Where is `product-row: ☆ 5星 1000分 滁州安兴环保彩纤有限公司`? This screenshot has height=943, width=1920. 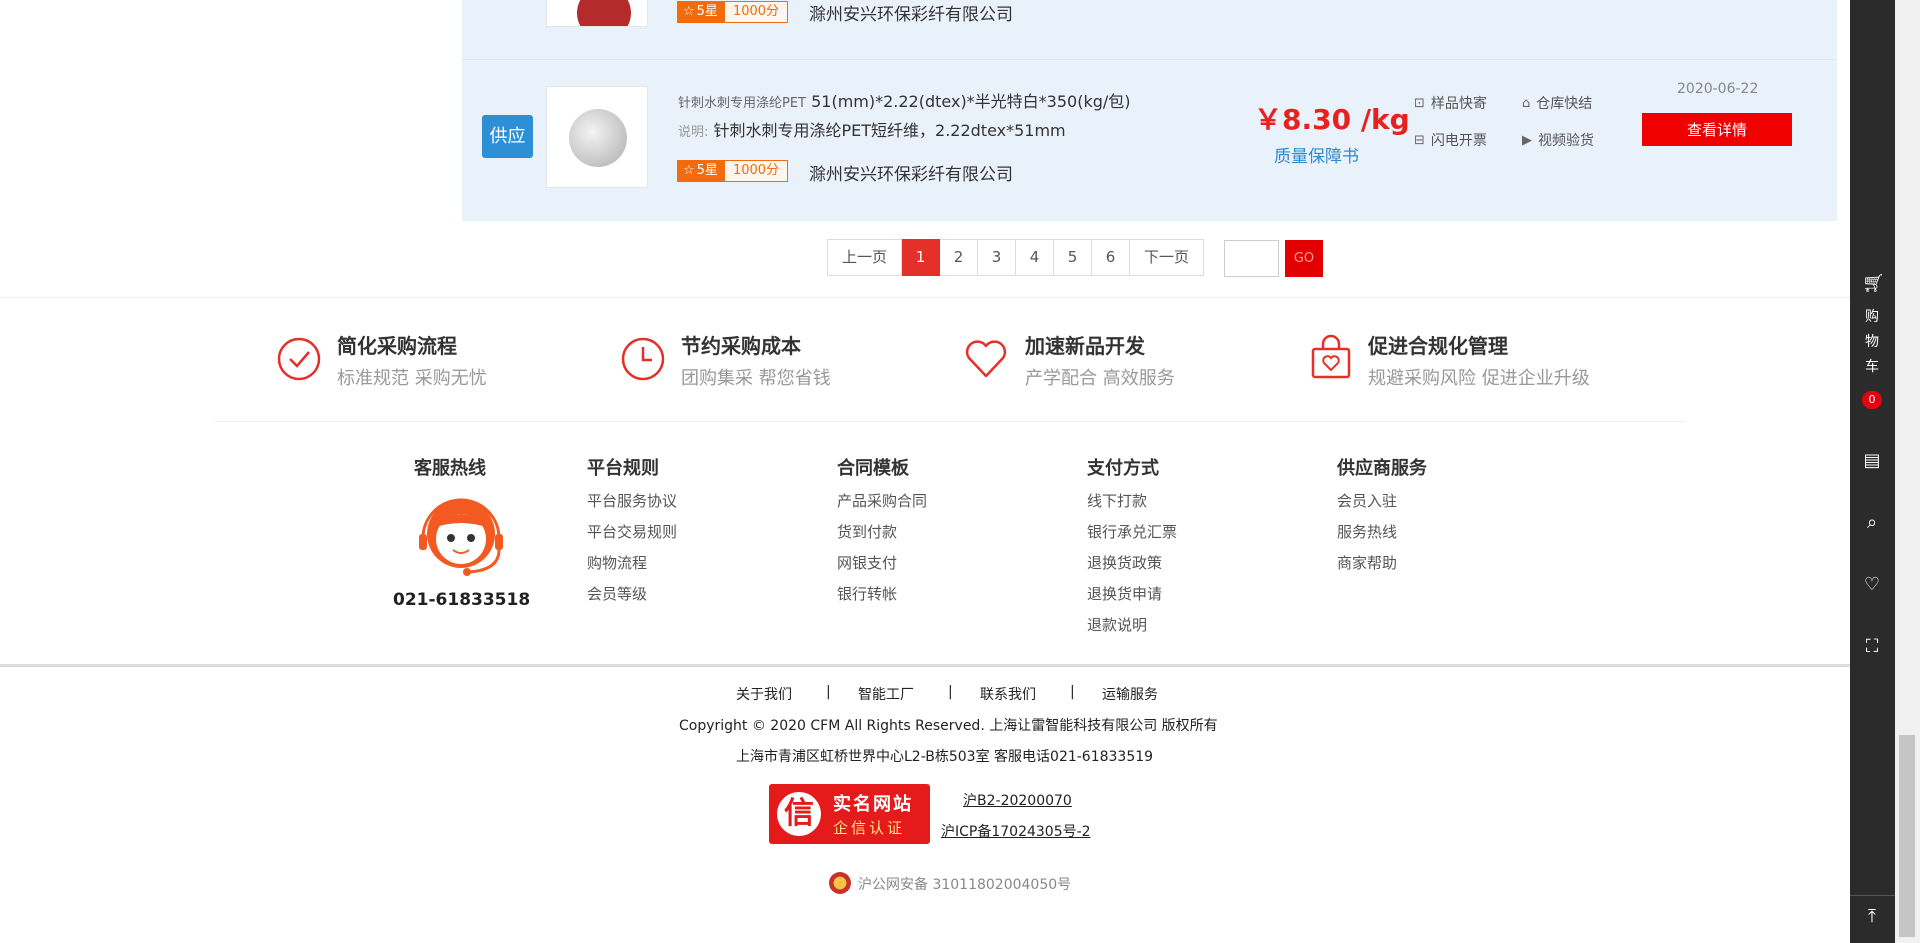 product-row: ☆ 5星 1000分 滁州安兴环保彩纤有限公司 is located at coordinates (1149, 29).